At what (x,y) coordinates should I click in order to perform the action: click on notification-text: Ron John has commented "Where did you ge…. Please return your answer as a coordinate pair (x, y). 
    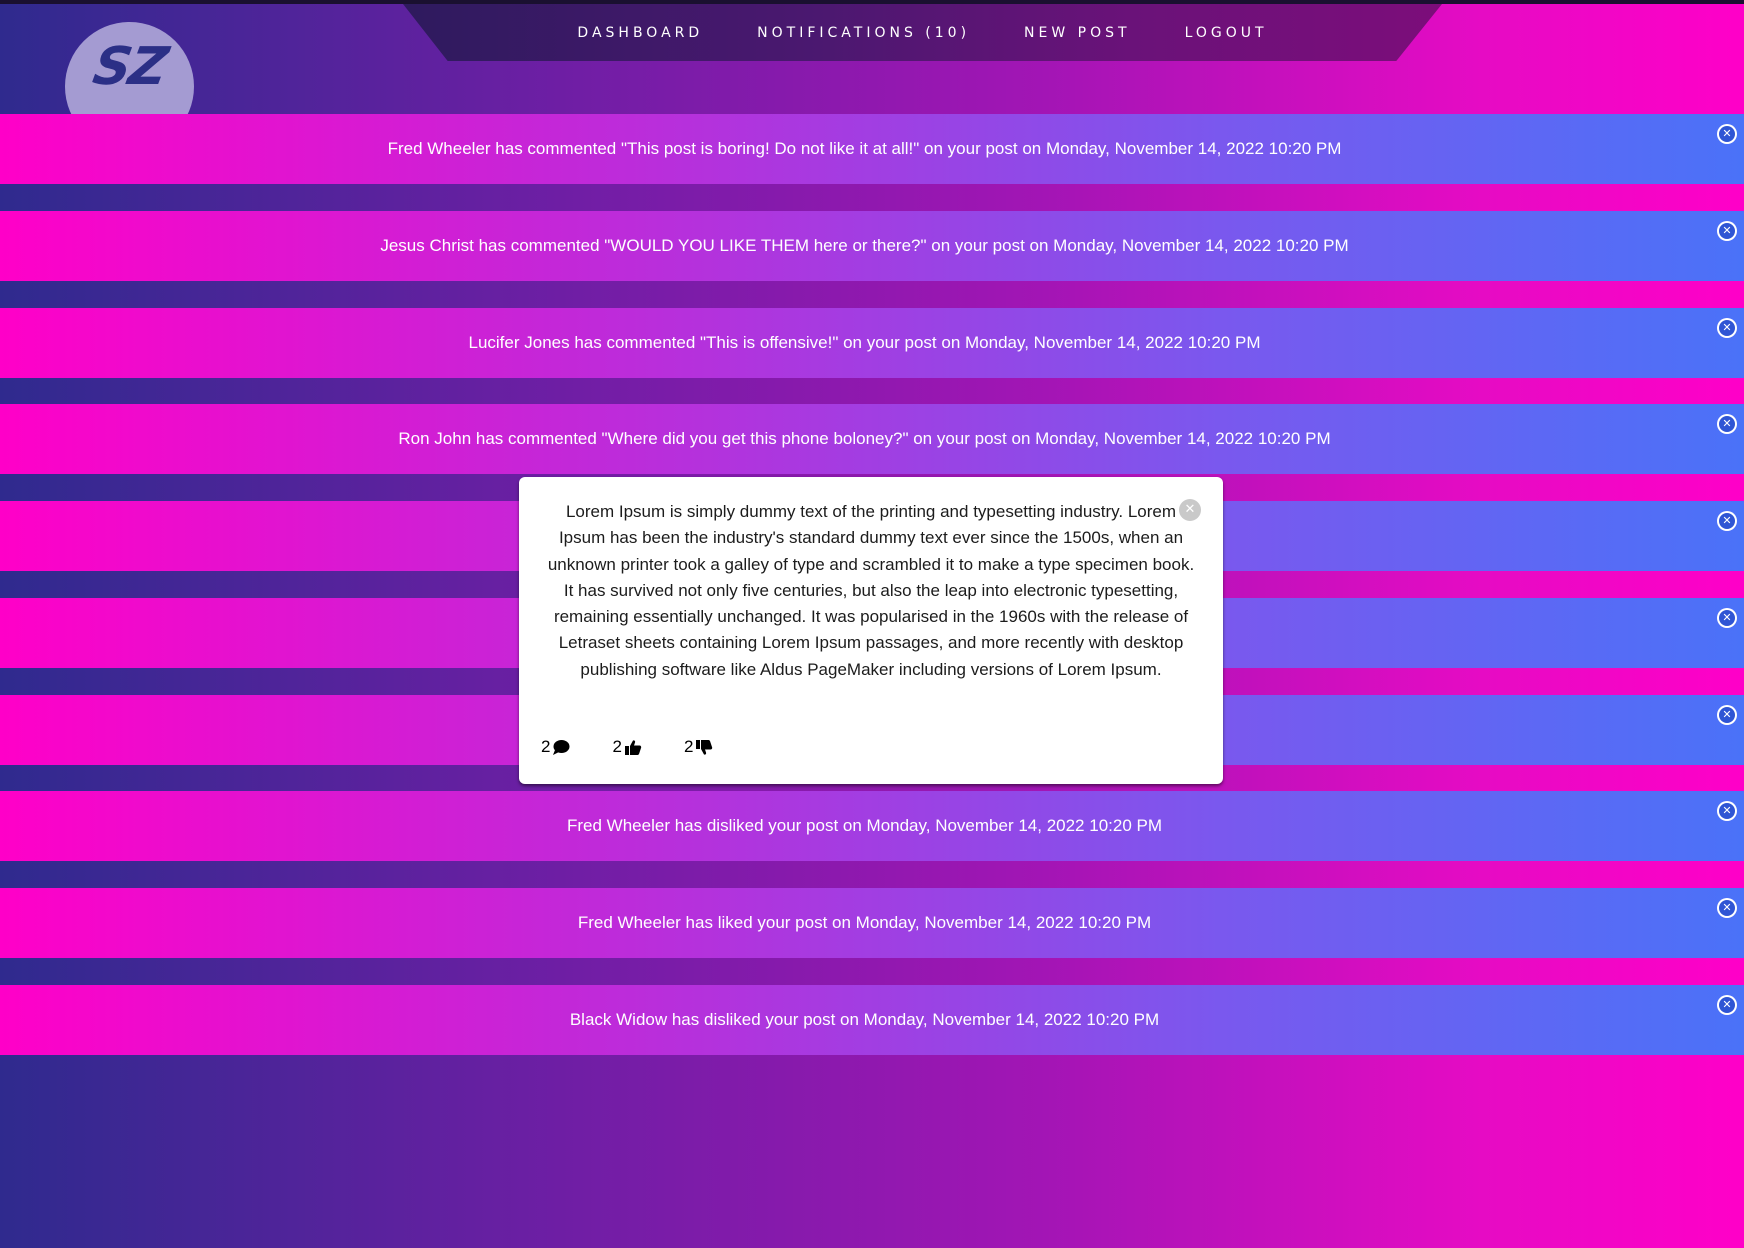
    Looking at the image, I should click on (864, 438).